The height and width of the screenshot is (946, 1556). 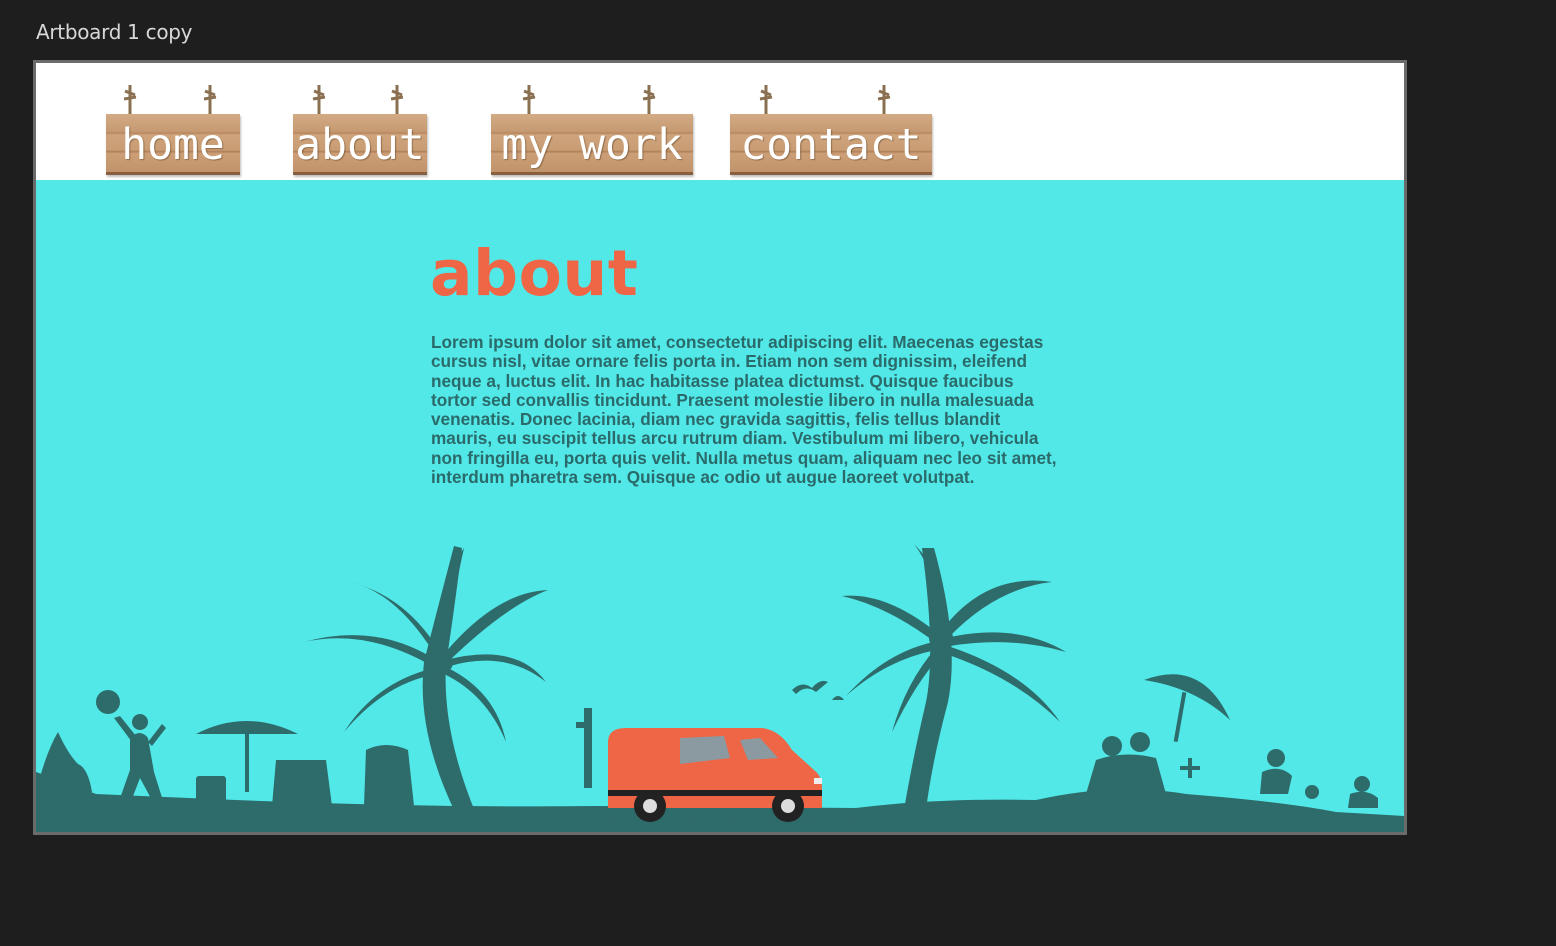 I want to click on nav-home-label: home, so click(x=173, y=145).